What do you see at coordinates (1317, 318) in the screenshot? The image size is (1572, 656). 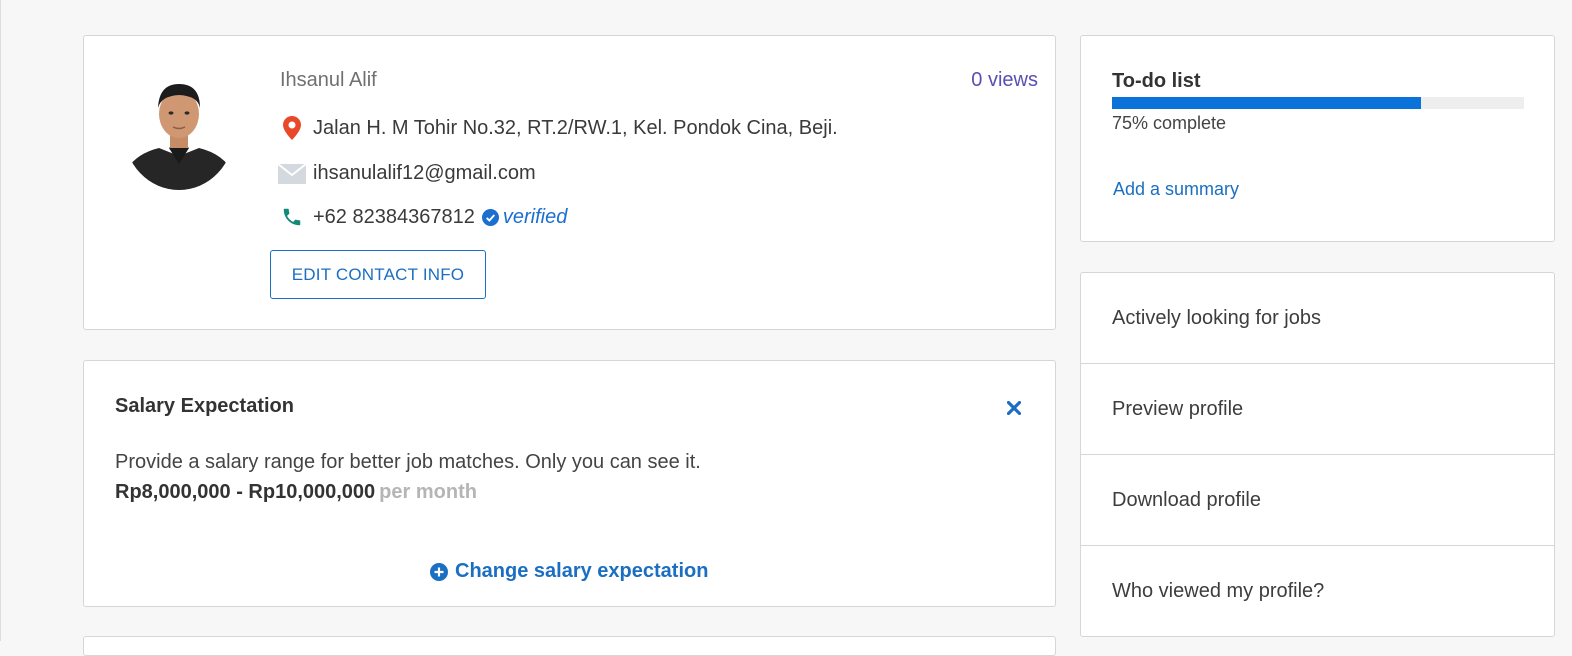 I see `menu-item-actively-looking: Actively looking for jobs` at bounding box center [1317, 318].